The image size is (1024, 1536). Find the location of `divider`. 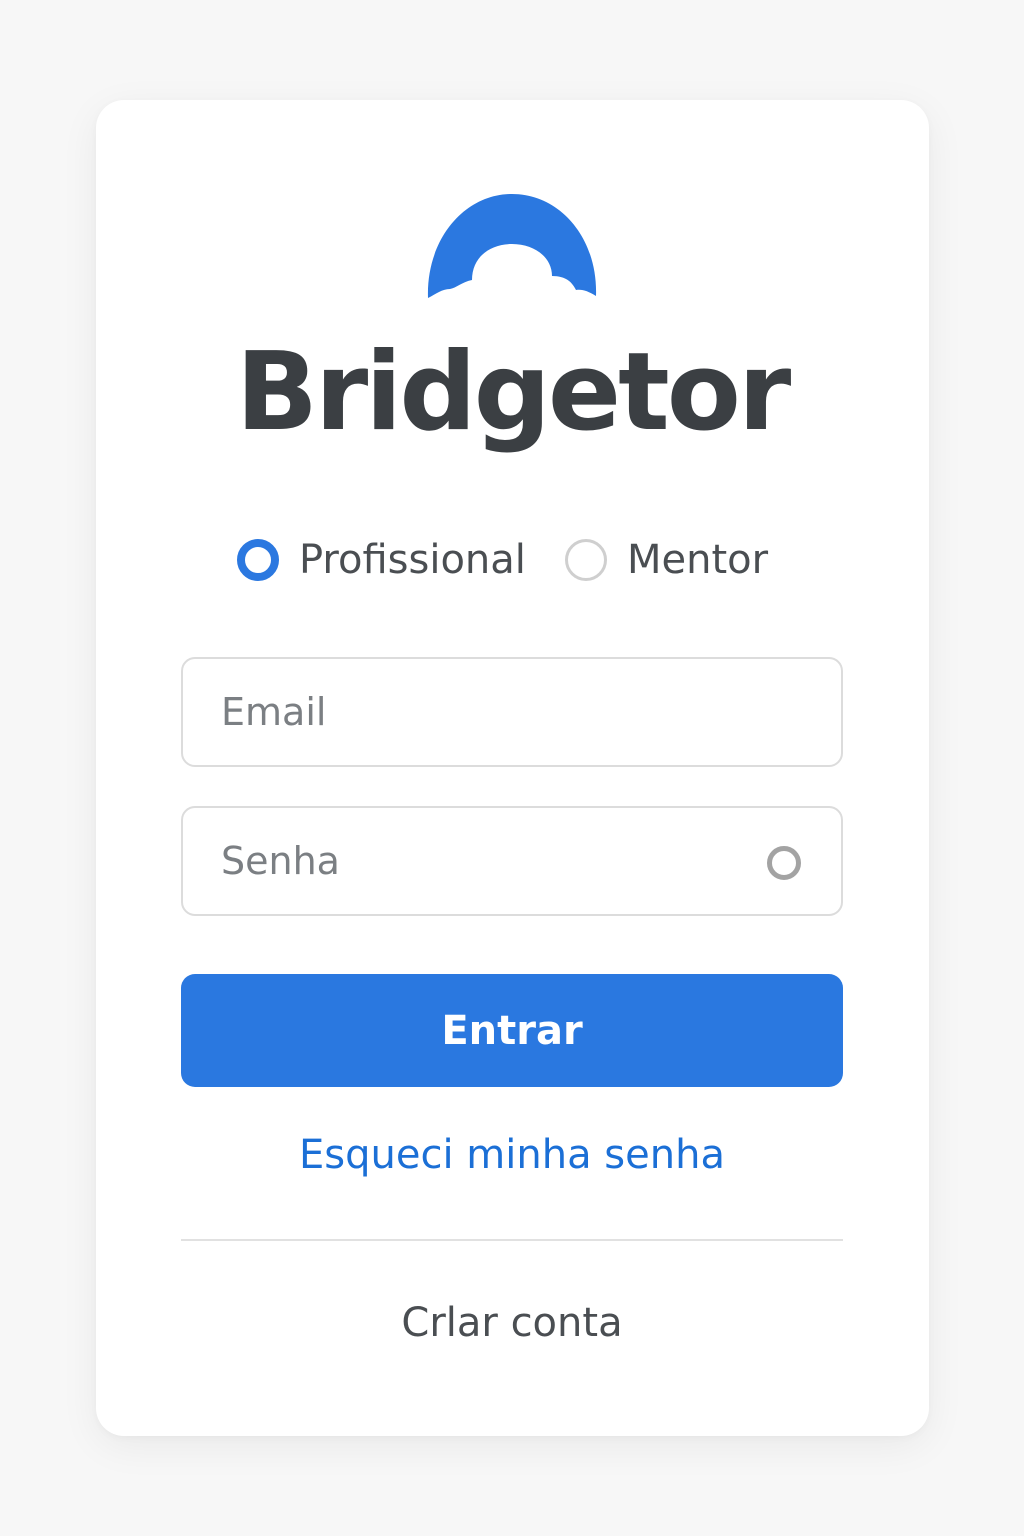

divider is located at coordinates (512, 1240).